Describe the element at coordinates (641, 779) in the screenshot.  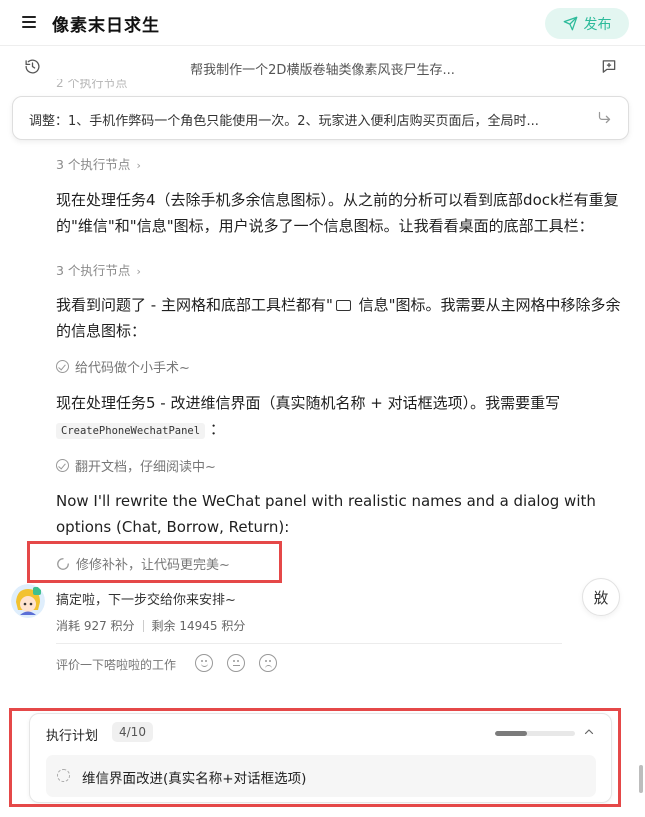
I see `scrollbar` at that location.